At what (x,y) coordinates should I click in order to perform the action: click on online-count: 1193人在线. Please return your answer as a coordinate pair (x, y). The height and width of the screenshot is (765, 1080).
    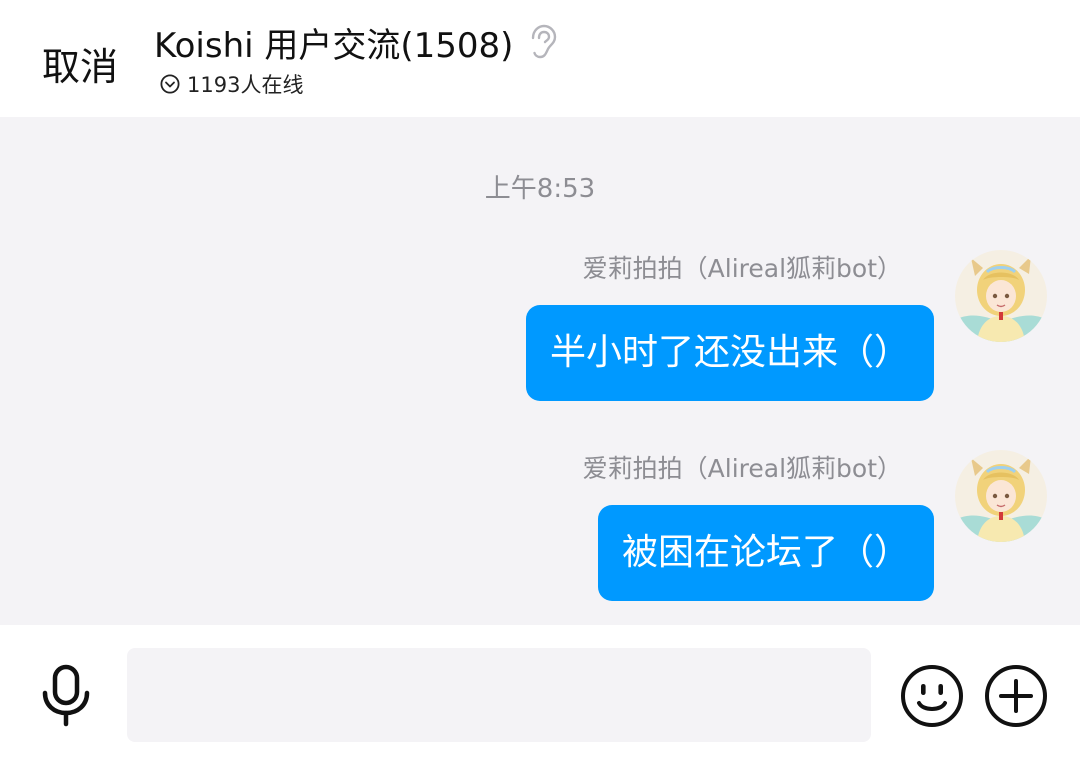
    Looking at the image, I should click on (245, 85).